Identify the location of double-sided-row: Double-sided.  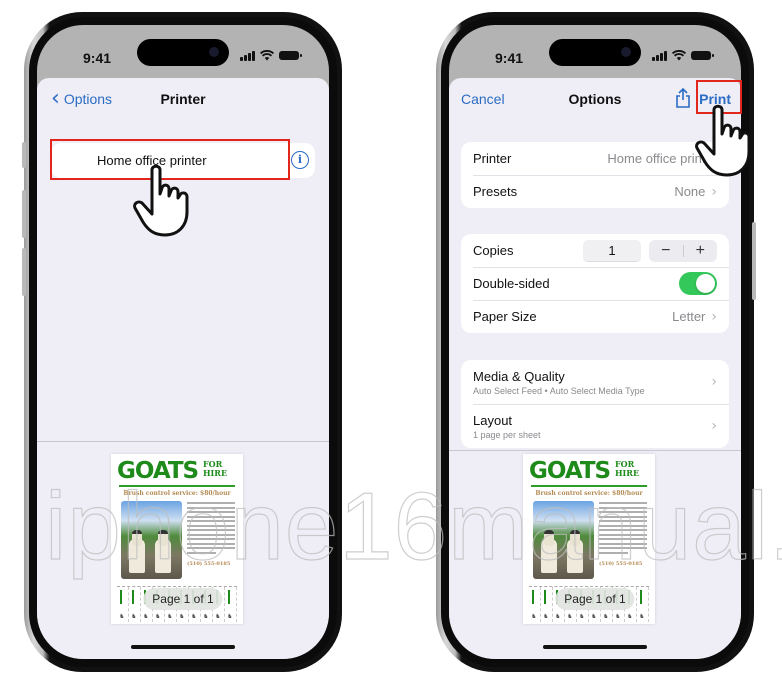
(595, 283).